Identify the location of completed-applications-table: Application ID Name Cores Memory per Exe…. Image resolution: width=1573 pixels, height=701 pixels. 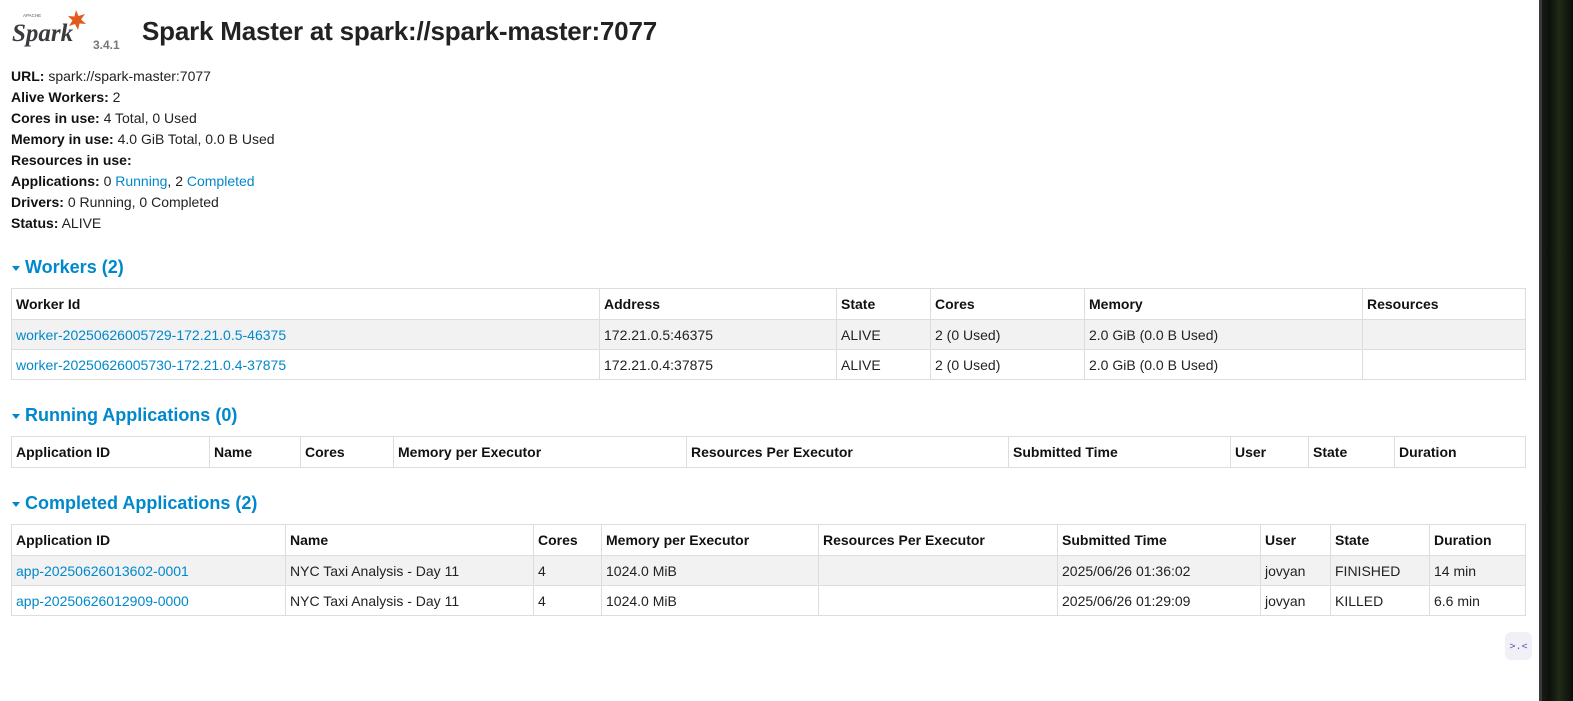
(768, 570).